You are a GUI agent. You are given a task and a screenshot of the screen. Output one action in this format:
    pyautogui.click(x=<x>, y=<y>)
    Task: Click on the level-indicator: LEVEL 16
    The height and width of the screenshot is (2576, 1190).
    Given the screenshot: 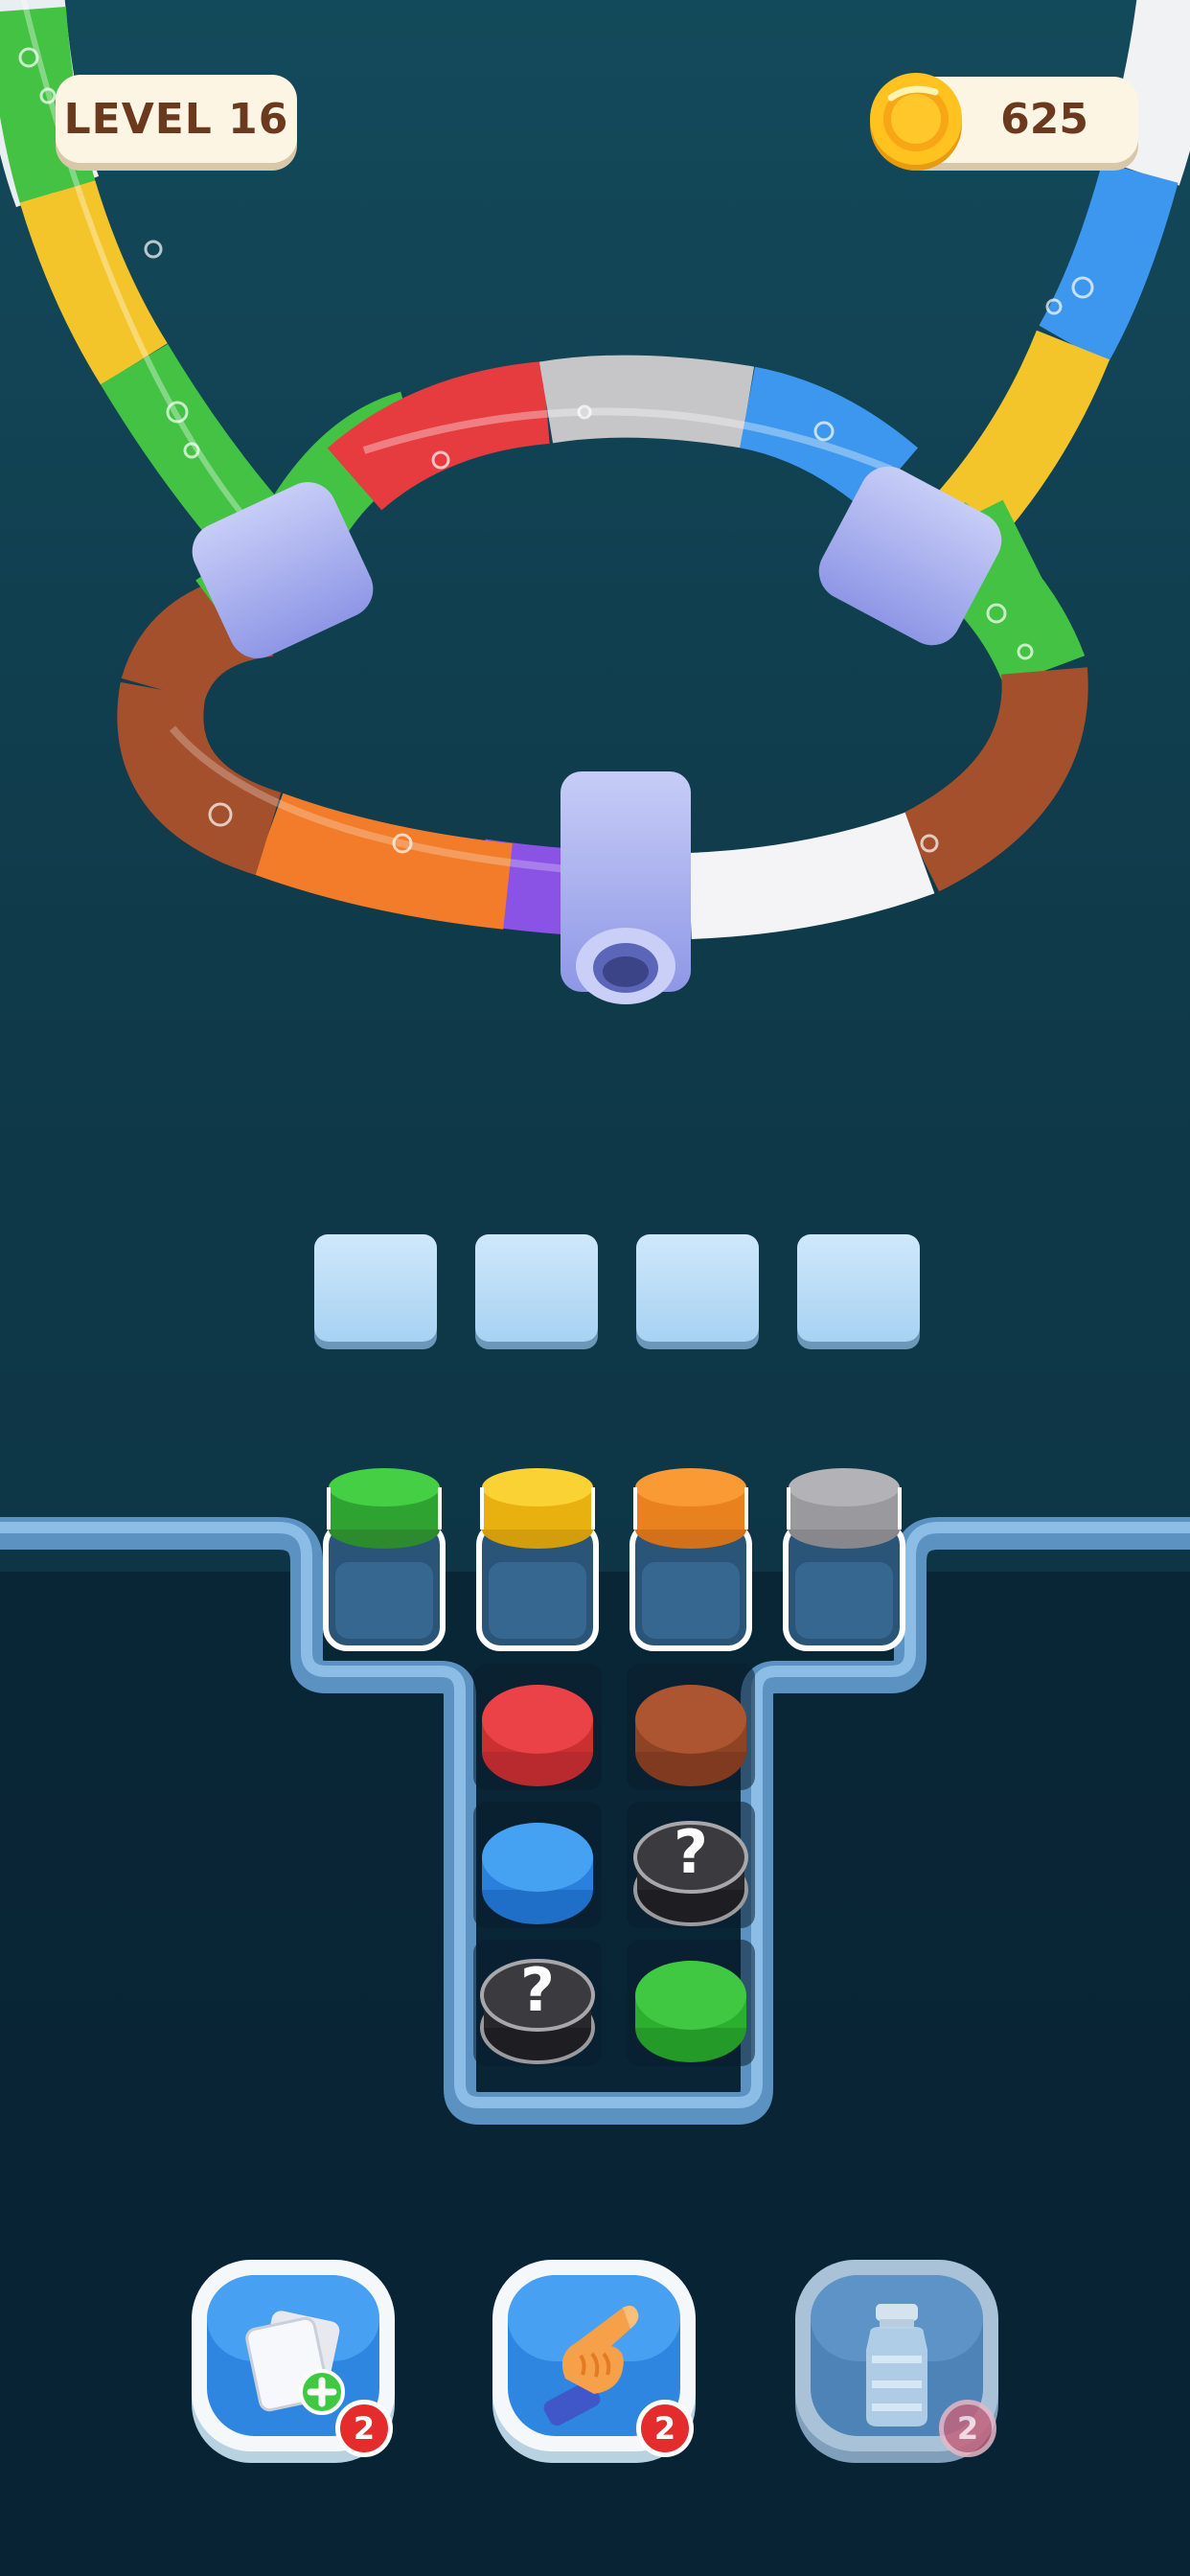 What is the action you would take?
    pyautogui.click(x=177, y=119)
    